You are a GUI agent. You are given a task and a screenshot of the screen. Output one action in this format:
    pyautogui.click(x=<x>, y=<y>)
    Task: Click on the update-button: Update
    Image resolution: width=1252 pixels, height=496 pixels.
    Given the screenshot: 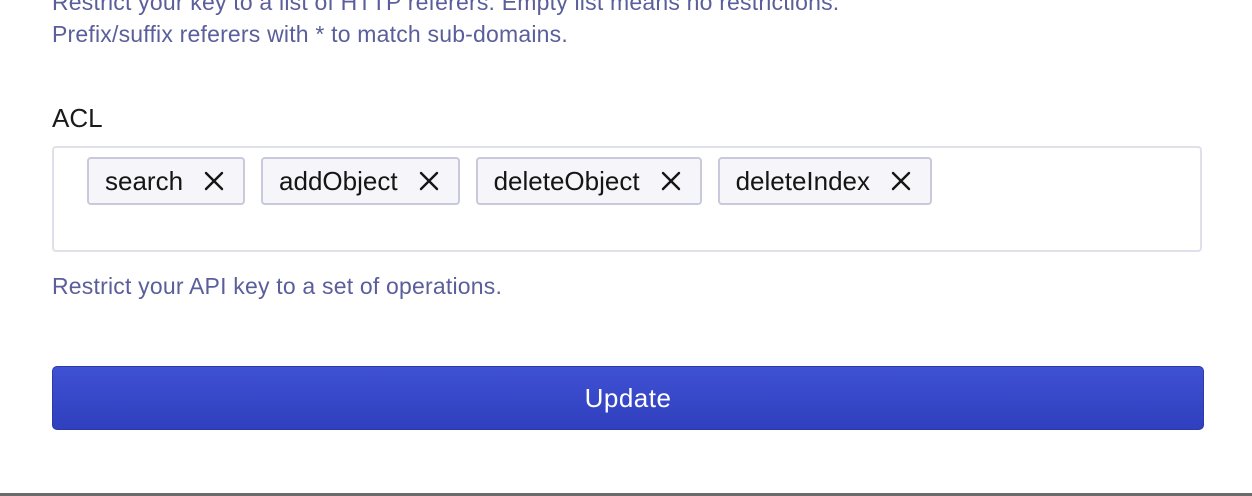 What is the action you would take?
    pyautogui.click(x=628, y=398)
    